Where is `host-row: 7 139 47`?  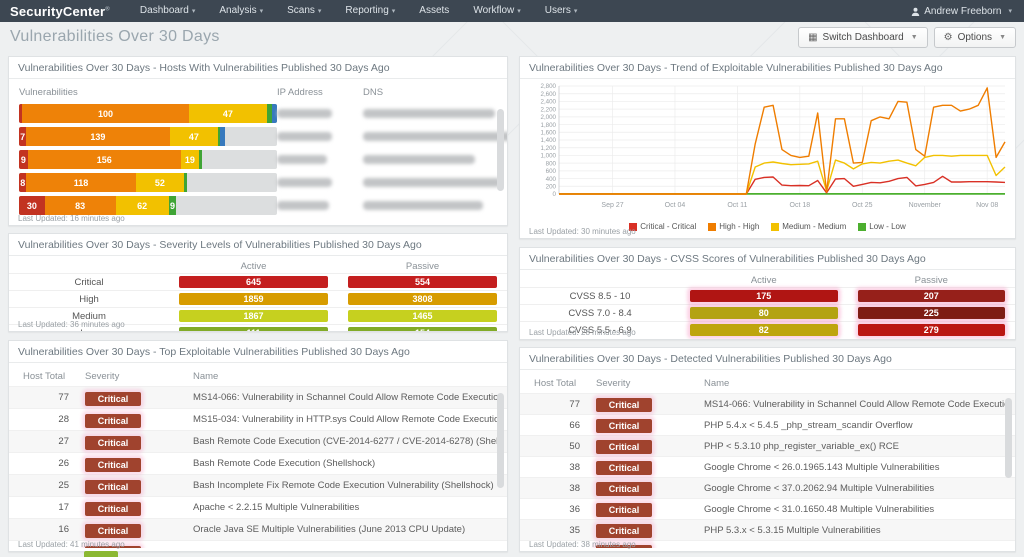 host-row: 7 139 47 is located at coordinates (263, 136).